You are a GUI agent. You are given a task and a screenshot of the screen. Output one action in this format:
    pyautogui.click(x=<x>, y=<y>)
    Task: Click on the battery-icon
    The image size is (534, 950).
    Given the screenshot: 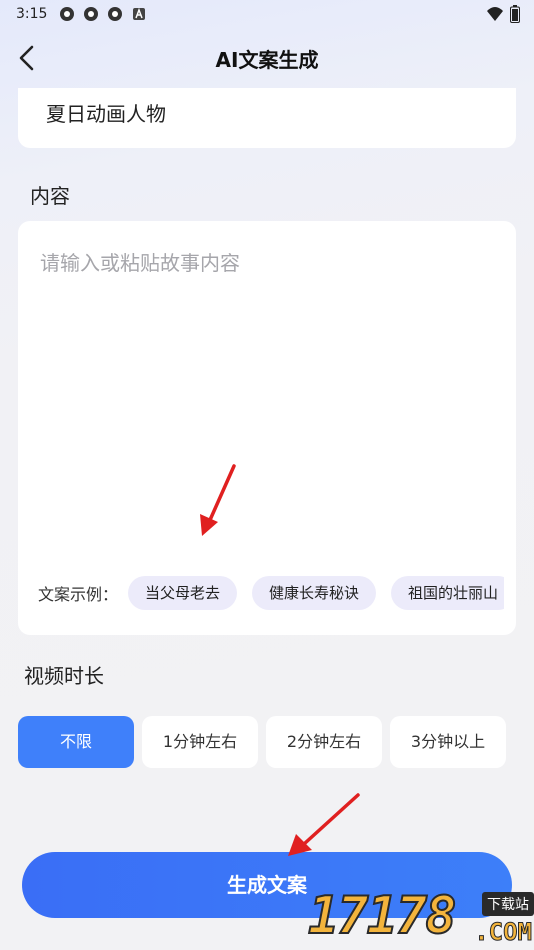 What is the action you would take?
    pyautogui.click(x=515, y=14)
    